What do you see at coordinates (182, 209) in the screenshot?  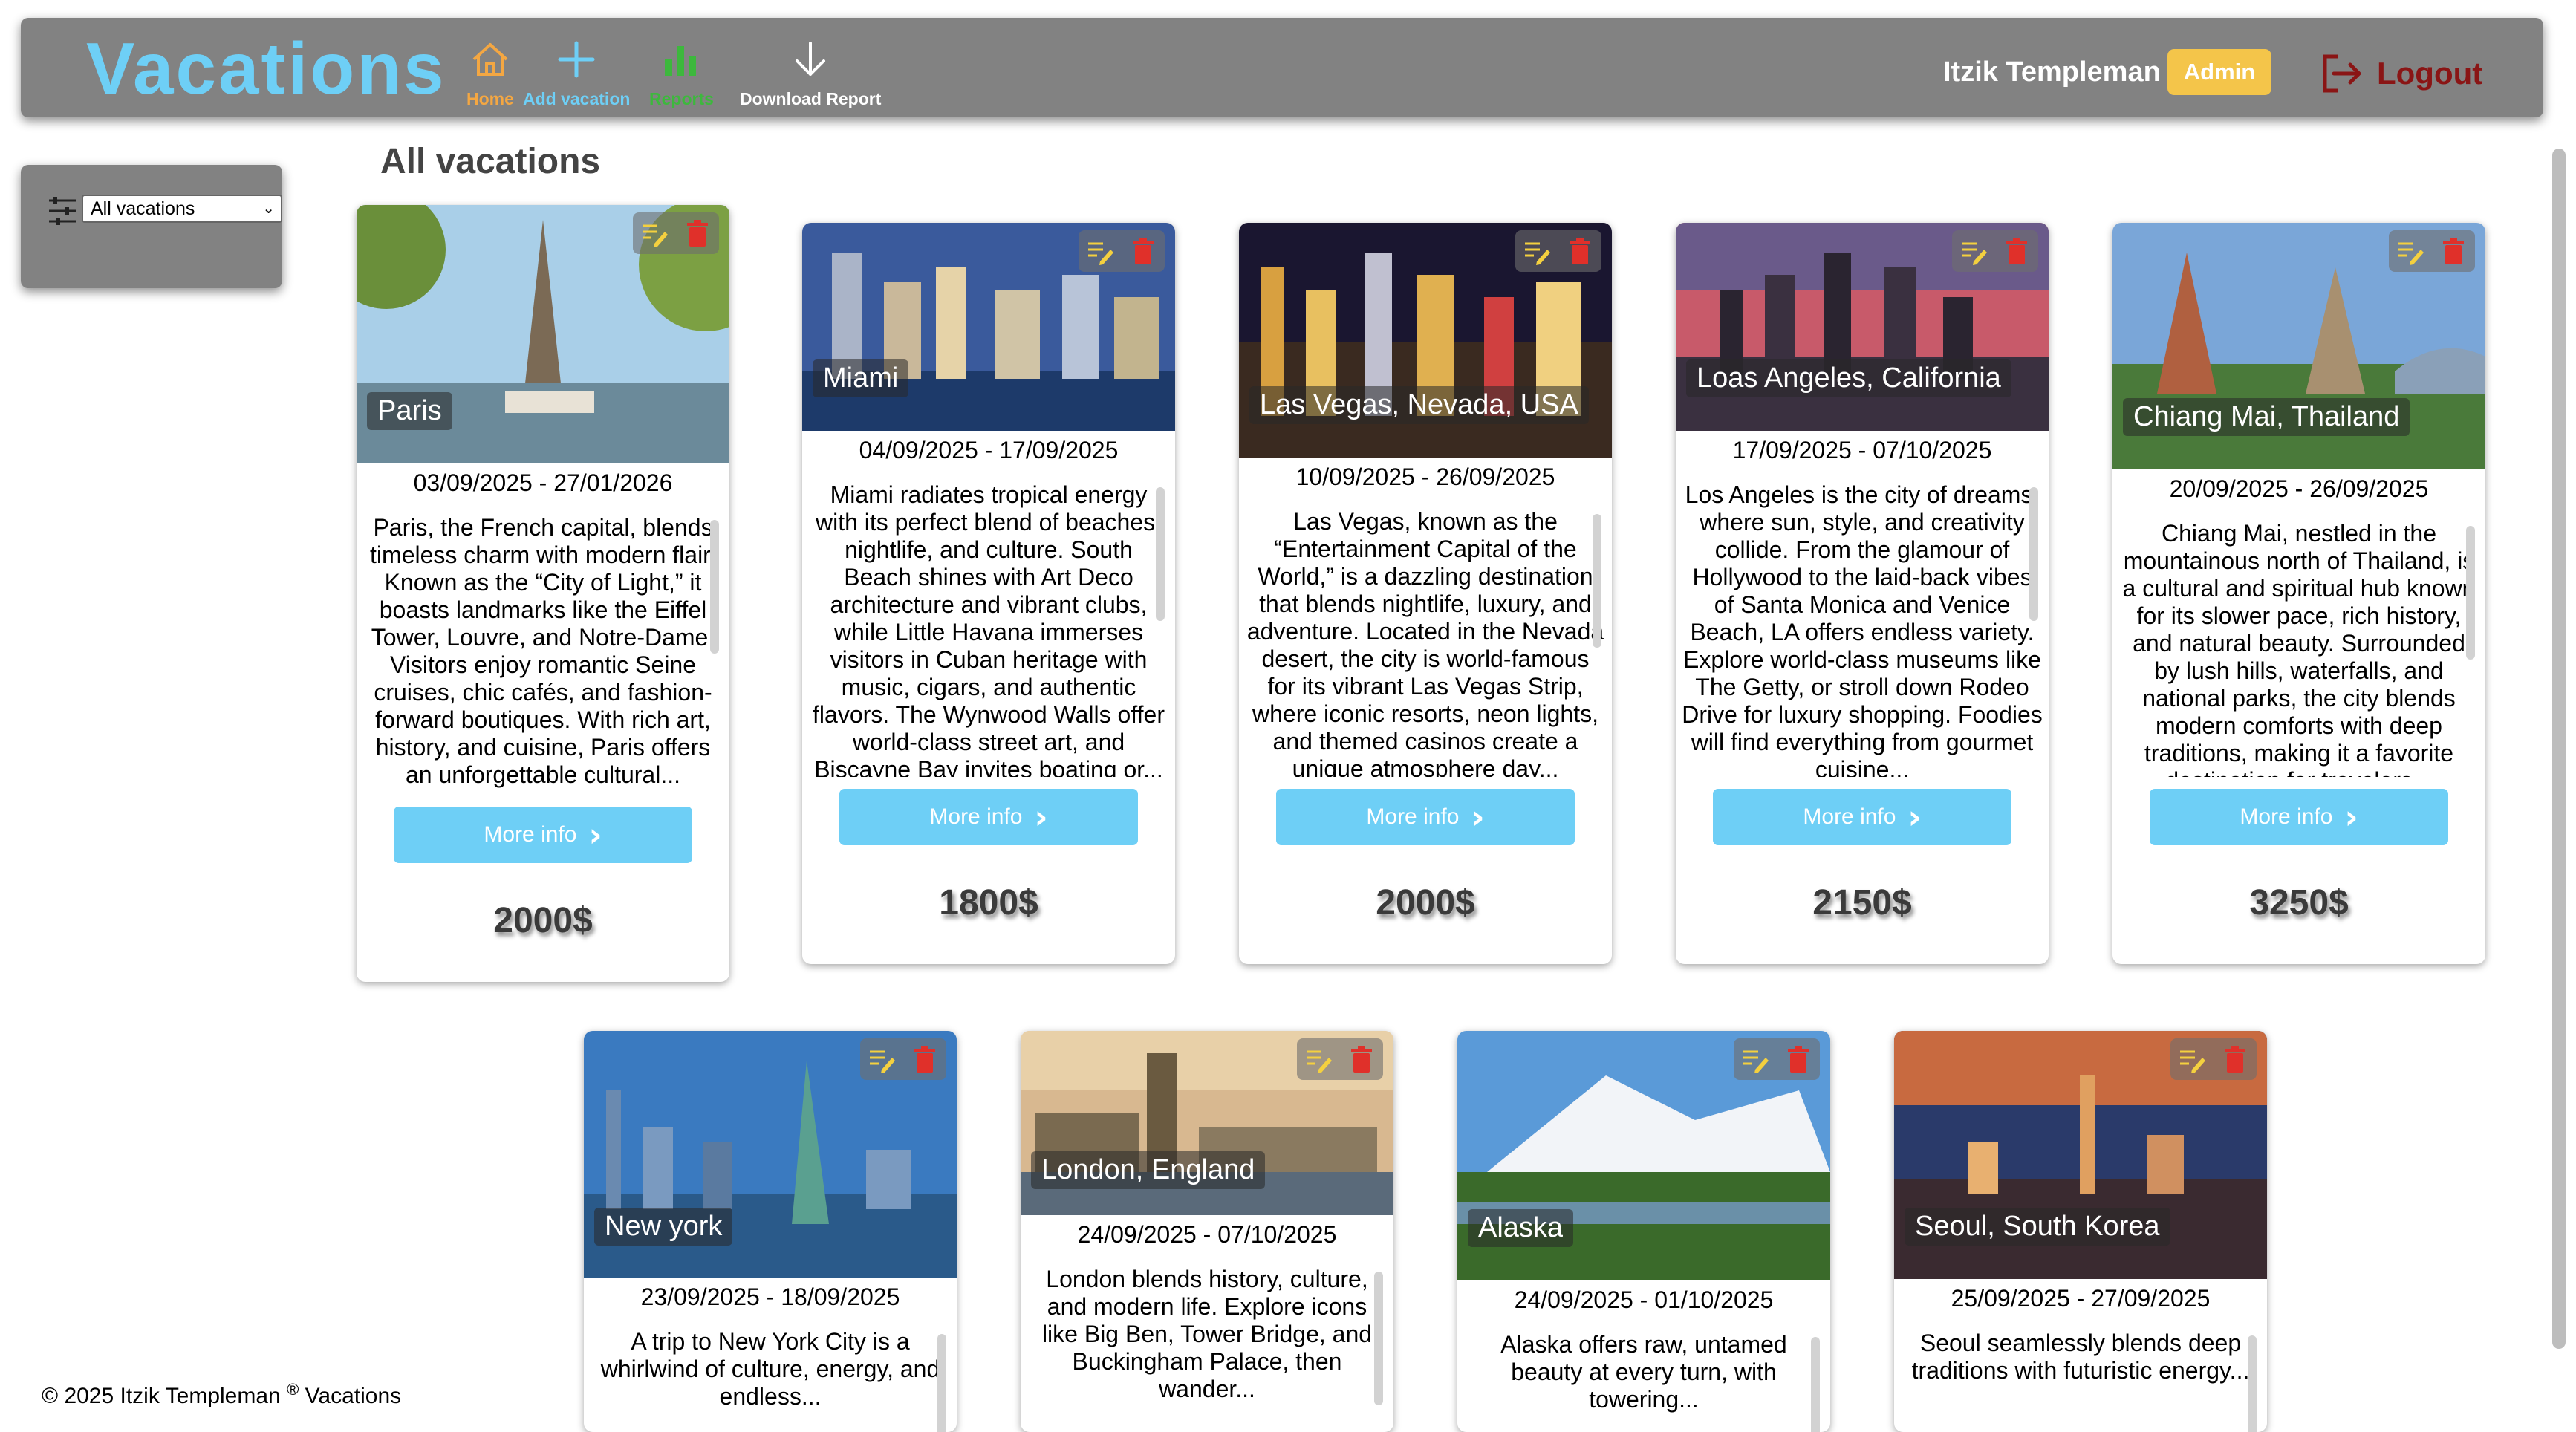 I see `vacation-filter-select: All vacations ⌄` at bounding box center [182, 209].